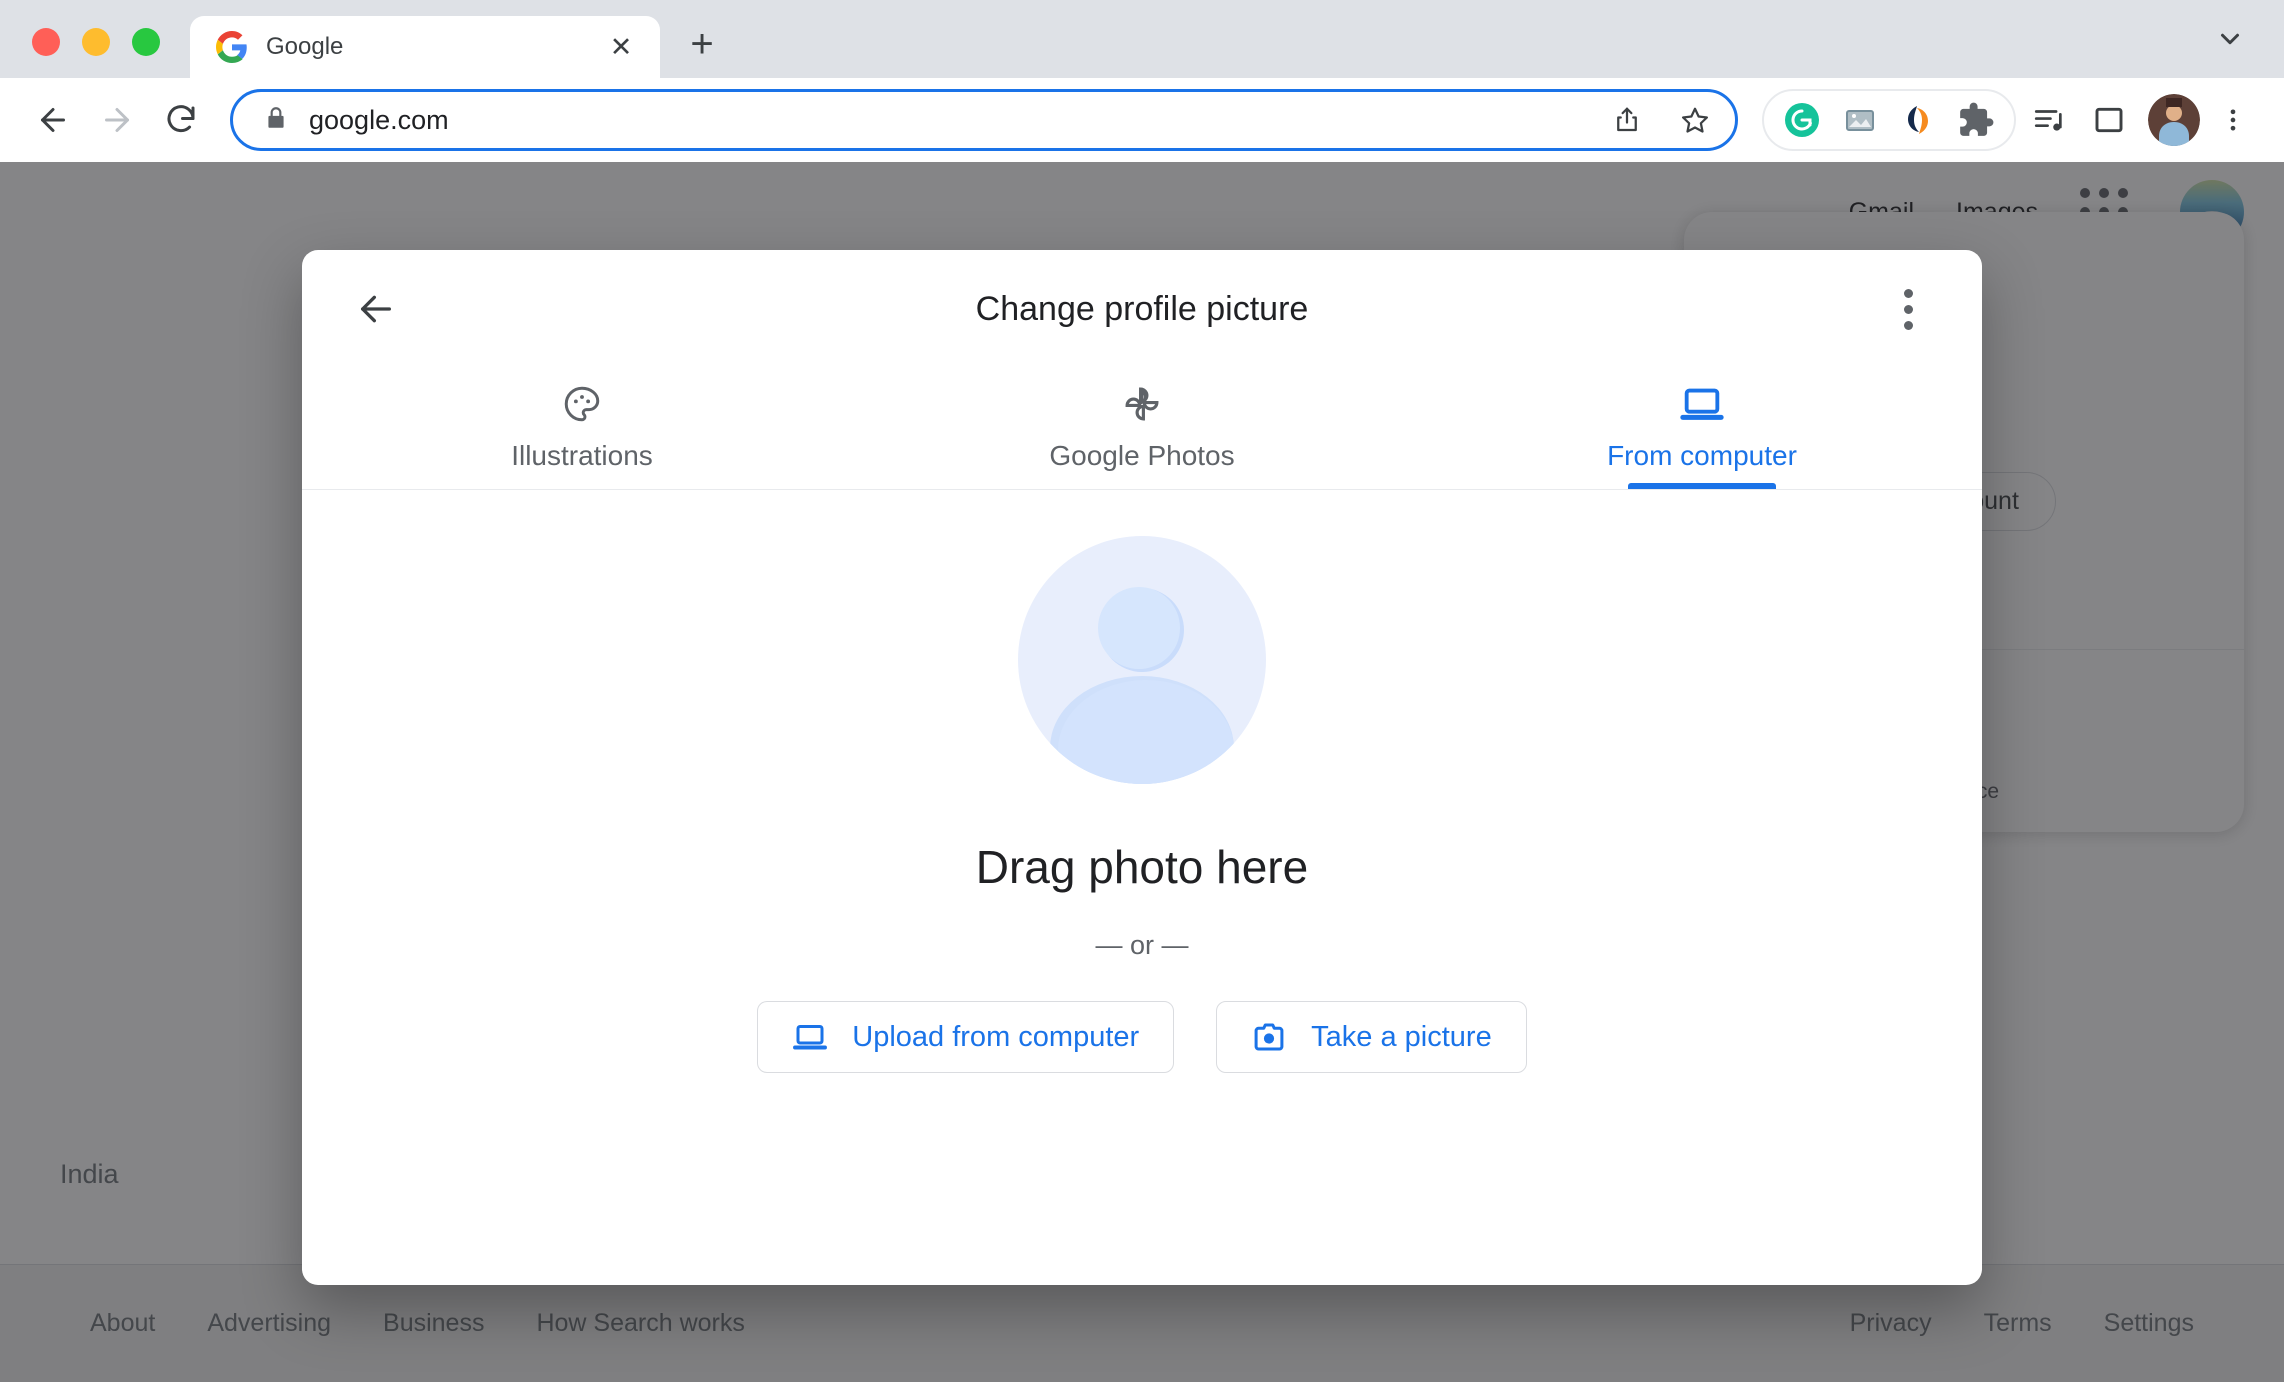  What do you see at coordinates (276, 120) in the screenshot?
I see `lock-icon` at bounding box center [276, 120].